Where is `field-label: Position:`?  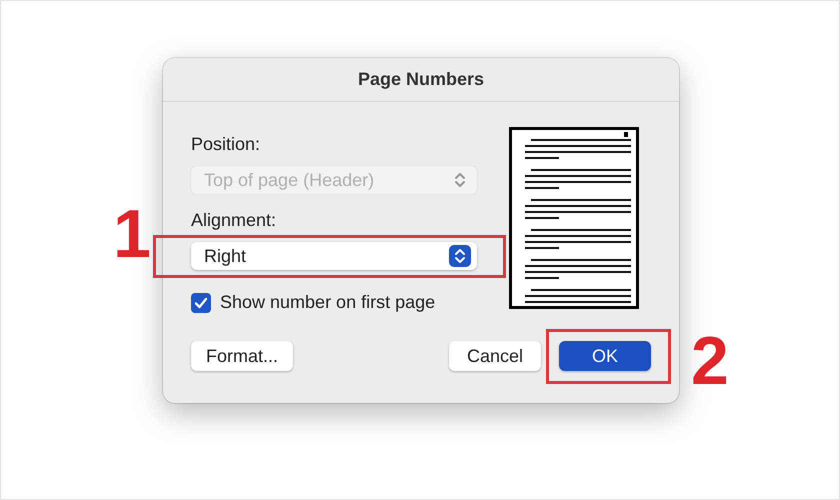
field-label: Position: is located at coordinates (226, 144).